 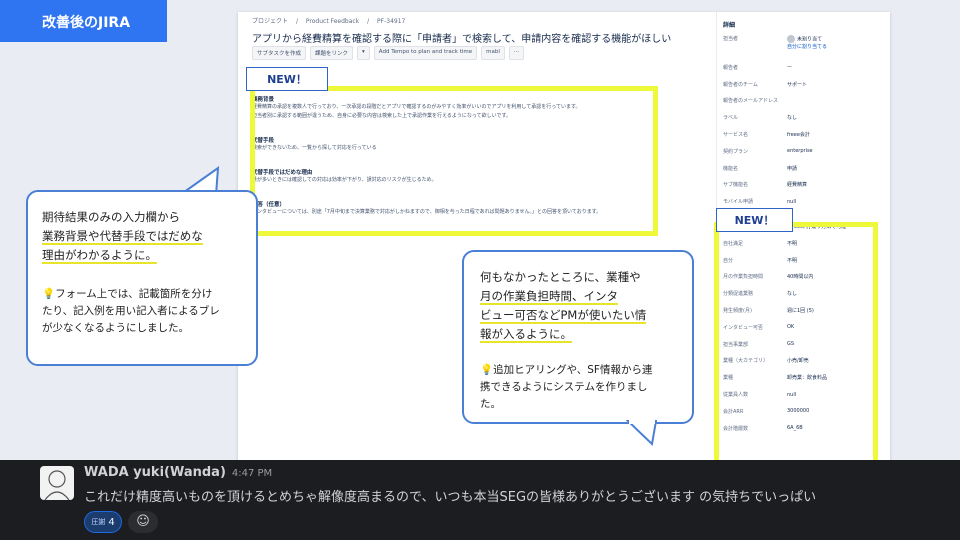 I want to click on detail-field: サービス名 freee会計, so click(x=806, y=134).